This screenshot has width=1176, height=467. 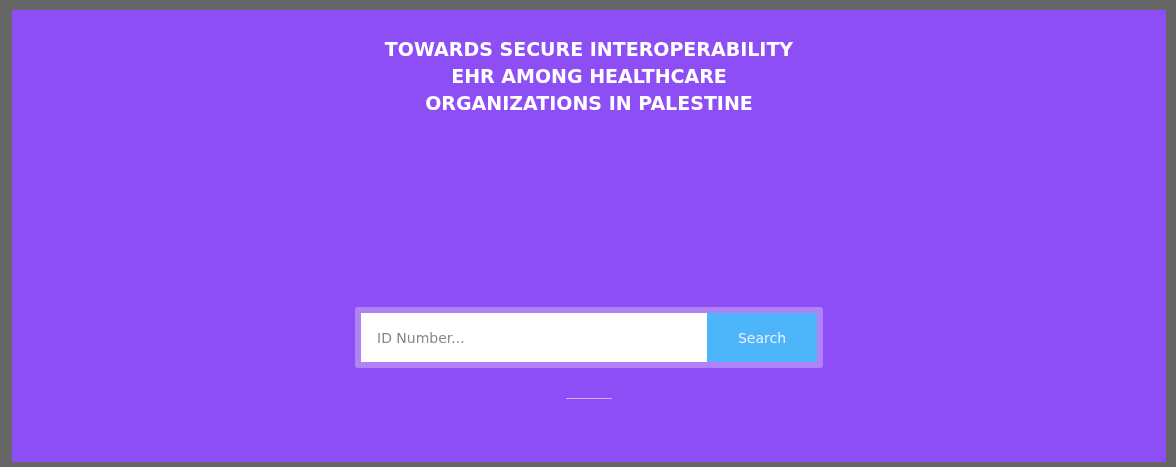 I want to click on search-button: Search, so click(x=762, y=337).